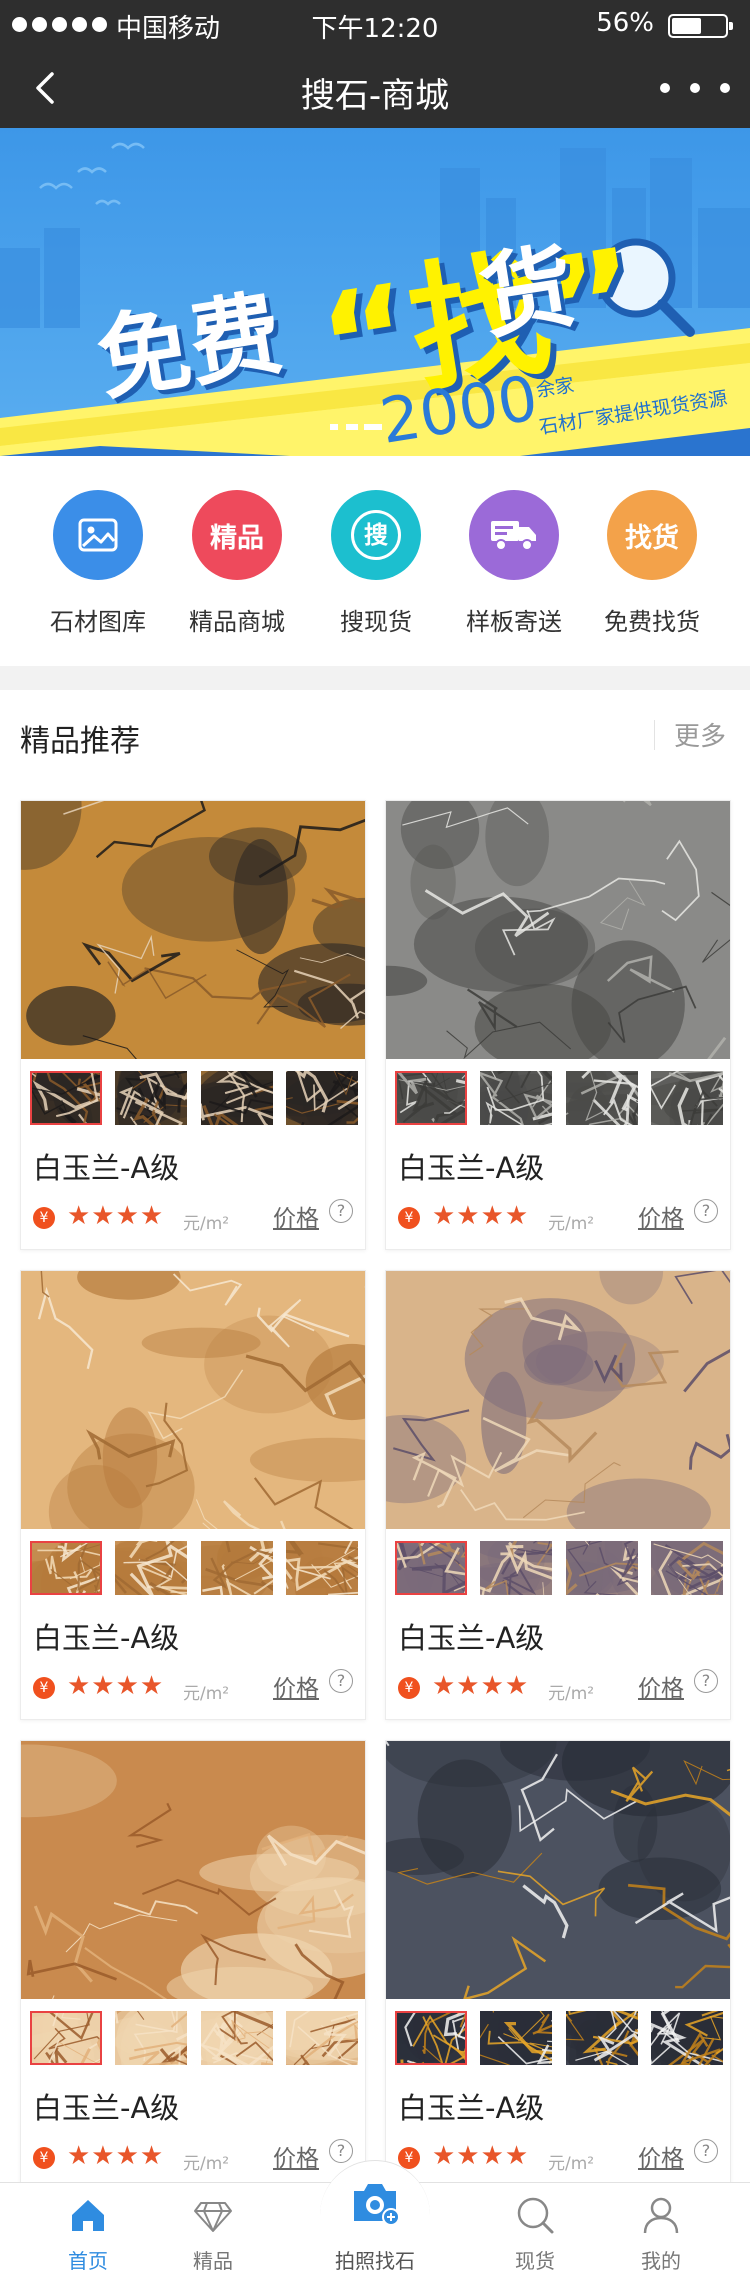 This screenshot has height=2280, width=750. Describe the element at coordinates (375, 25) in the screenshot. I see `status-bar: 中国移动 下午12:20 56%` at that location.